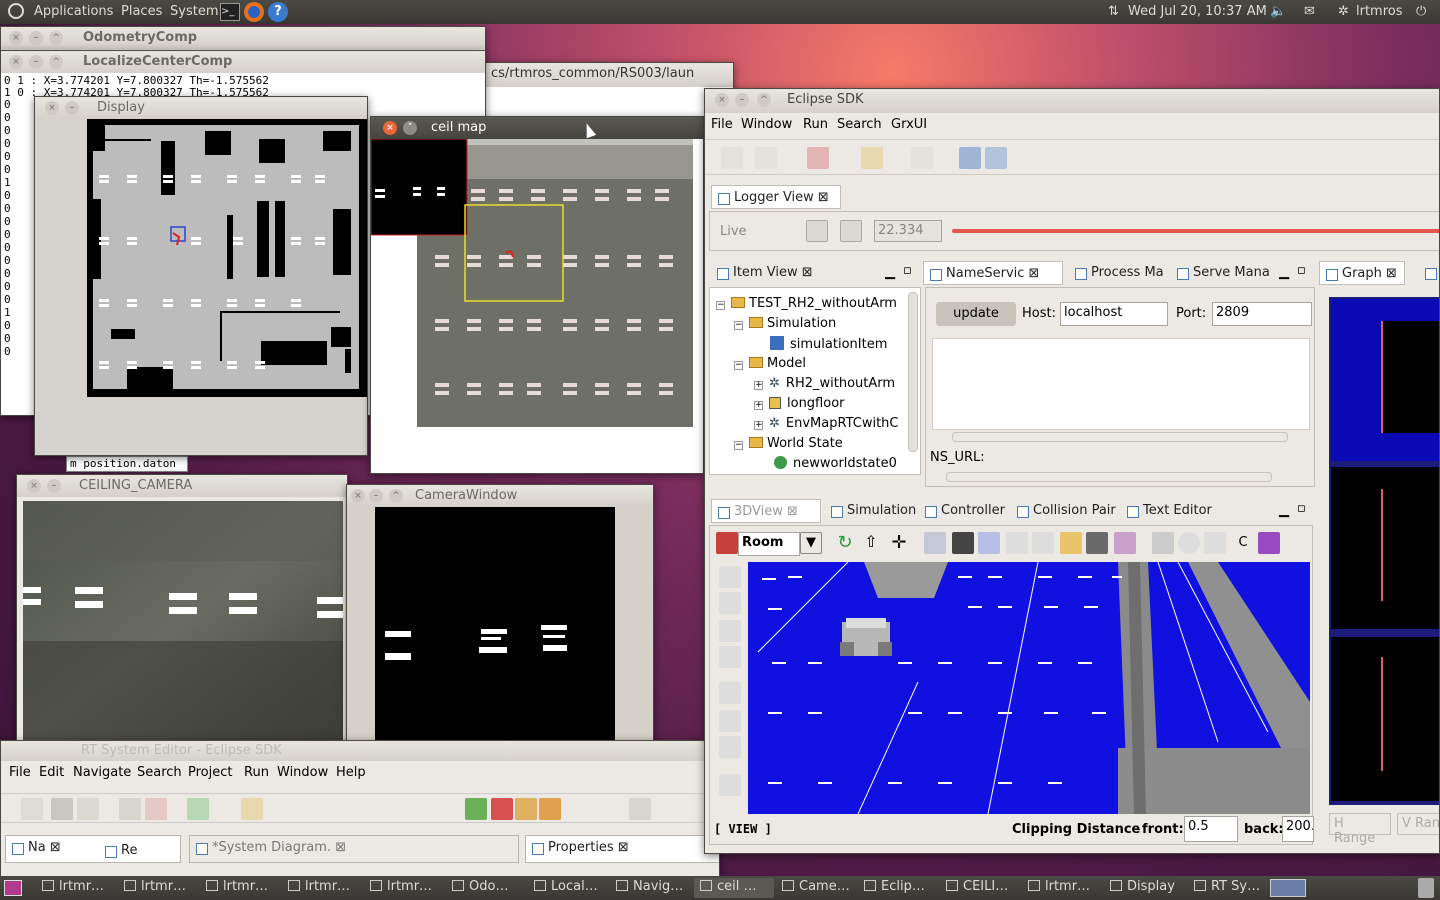 The image size is (1440, 900). Describe the element at coordinates (1343, 11) in the screenshot. I see `user-icon: ✲` at that location.